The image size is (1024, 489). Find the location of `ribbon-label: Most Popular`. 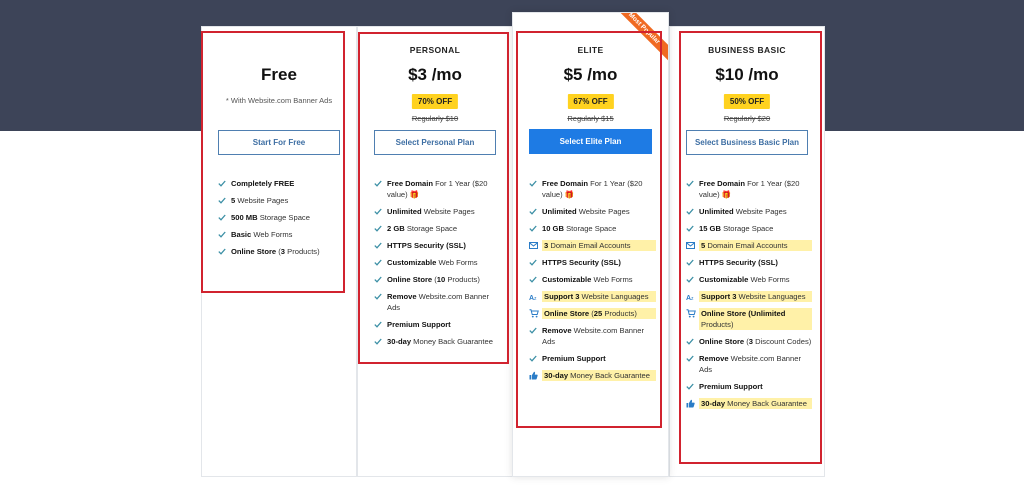

ribbon-label: Most Popular is located at coordinates (637, 40).